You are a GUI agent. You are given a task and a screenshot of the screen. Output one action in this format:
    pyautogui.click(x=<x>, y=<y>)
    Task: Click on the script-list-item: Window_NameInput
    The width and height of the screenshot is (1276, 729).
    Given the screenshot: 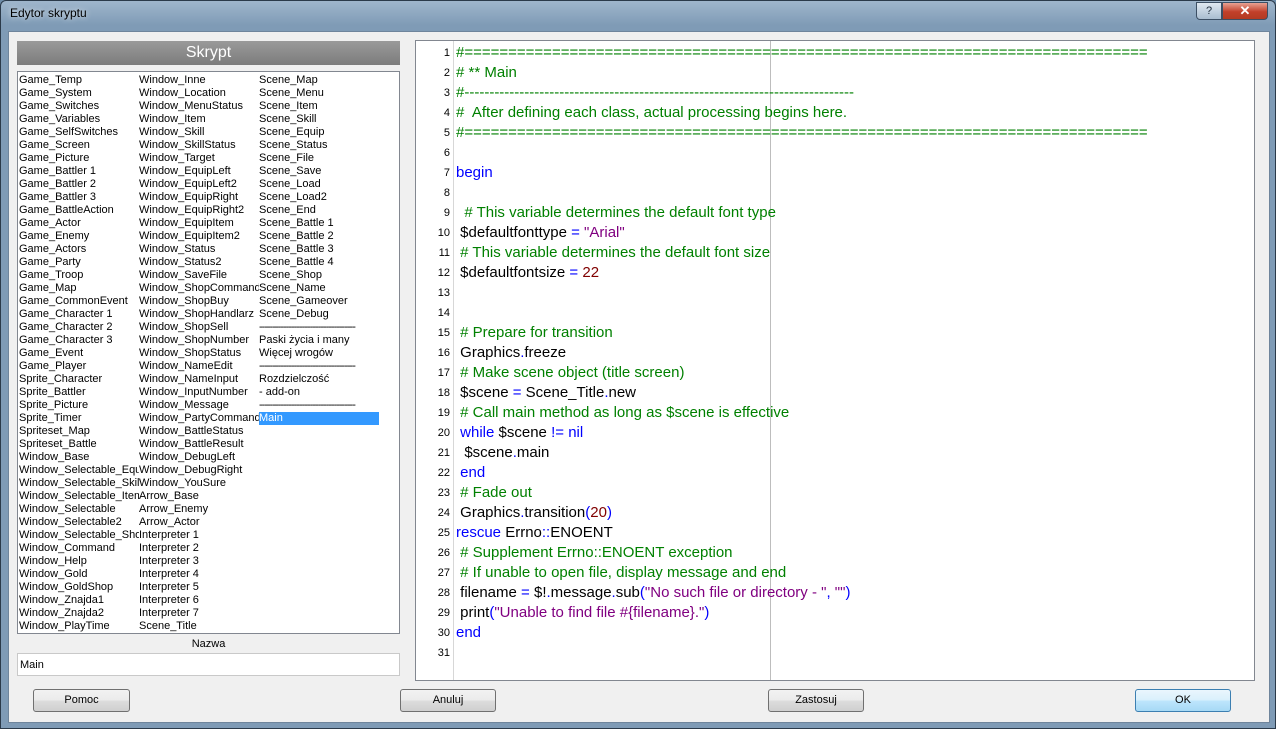 What is the action you would take?
    pyautogui.click(x=199, y=379)
    